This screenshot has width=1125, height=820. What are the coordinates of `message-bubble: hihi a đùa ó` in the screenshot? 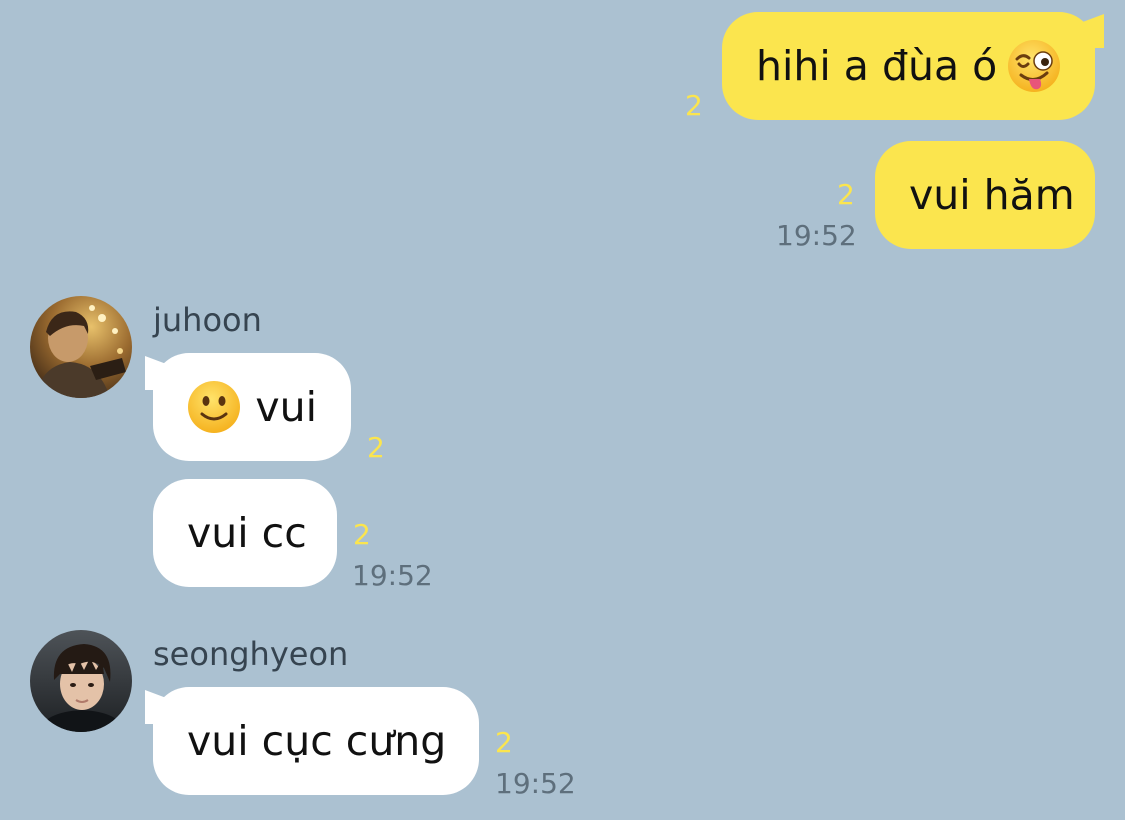 It's located at (908, 66).